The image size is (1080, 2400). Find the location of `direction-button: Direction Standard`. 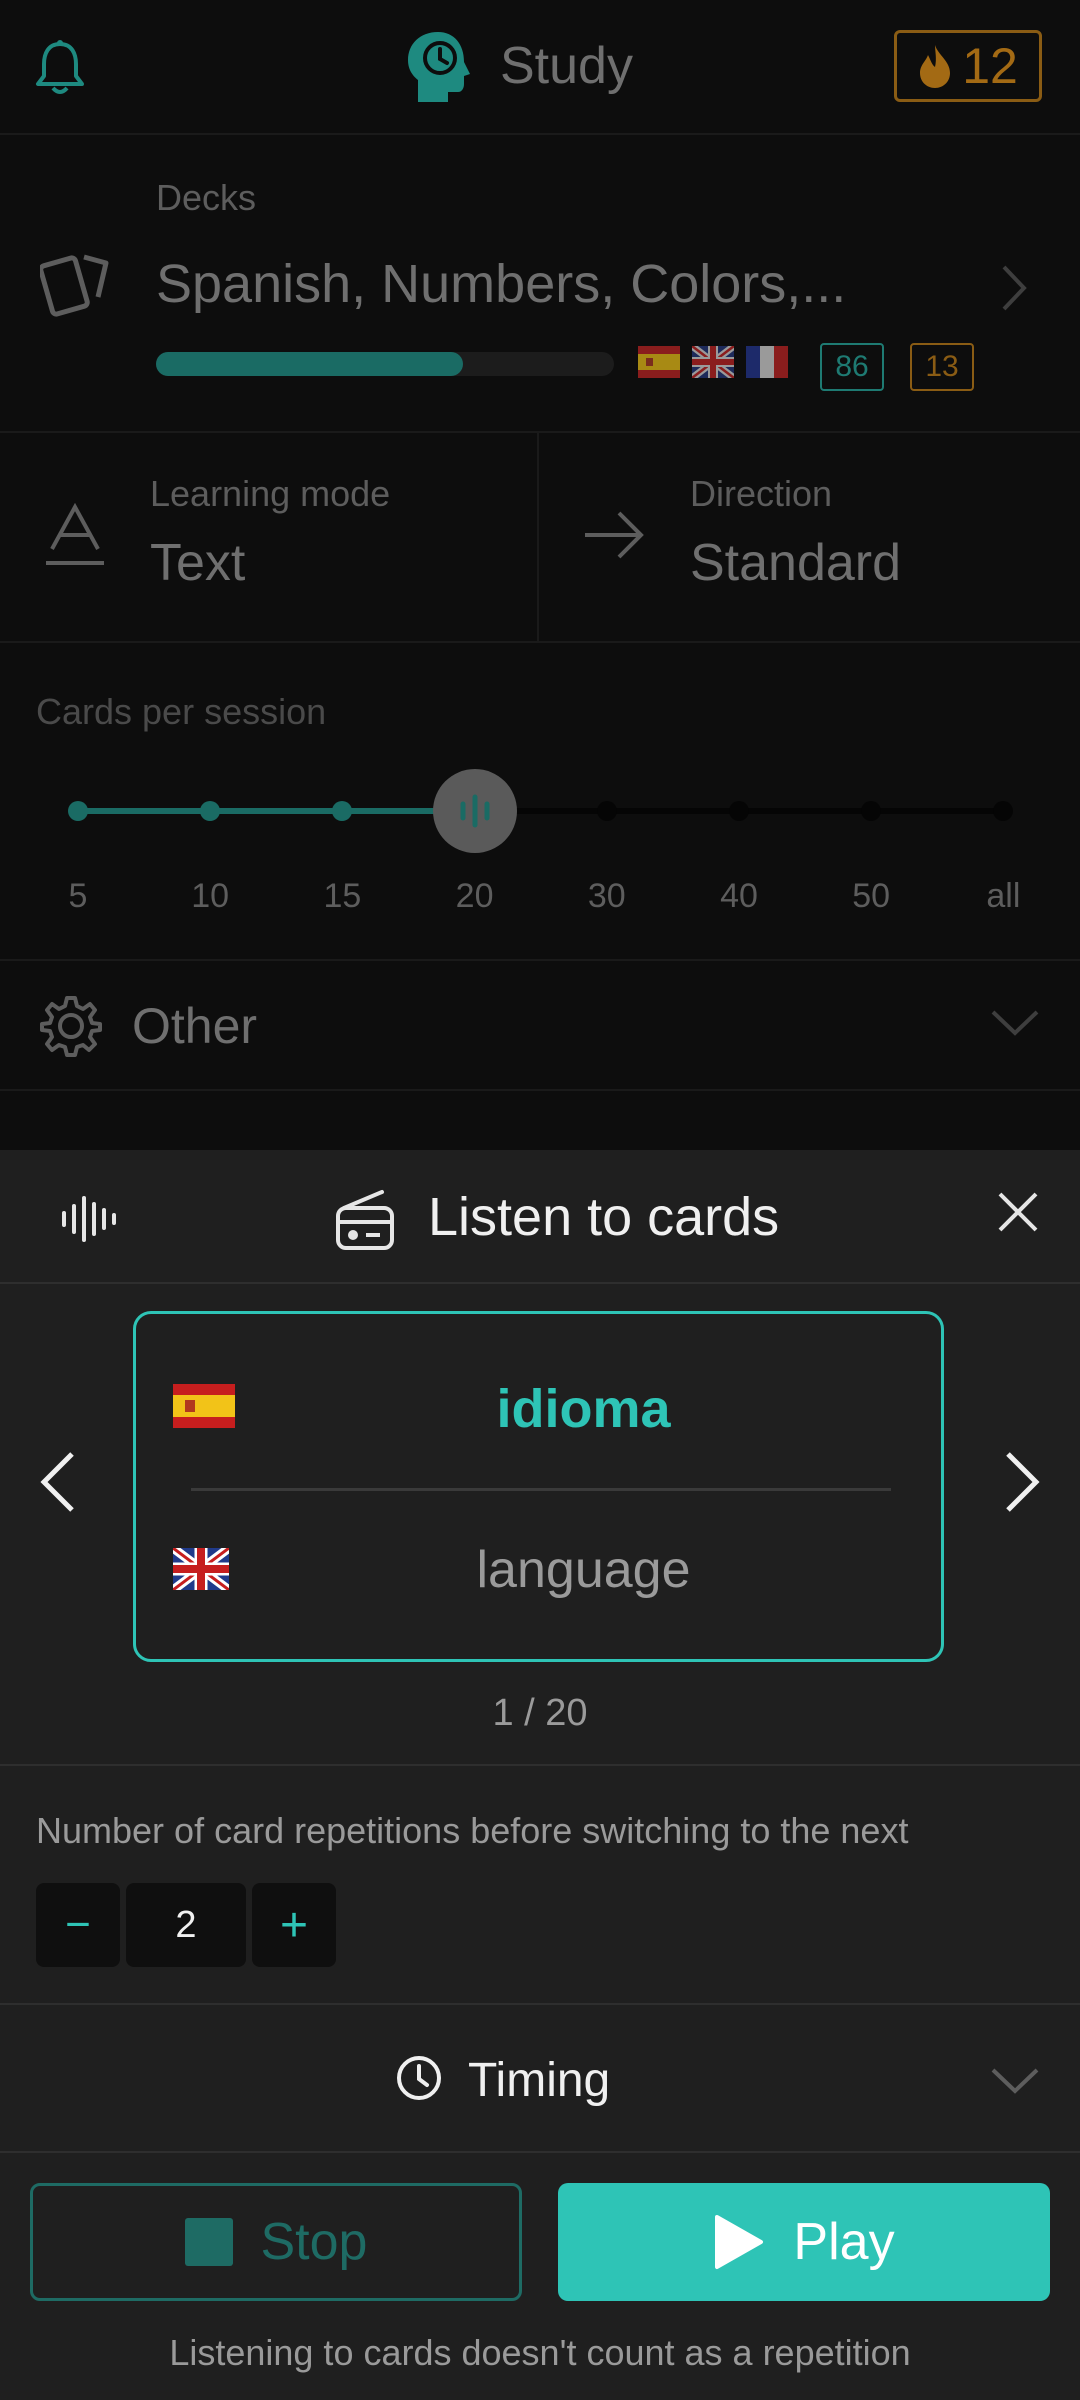

direction-button: Direction Standard is located at coordinates (809, 537).